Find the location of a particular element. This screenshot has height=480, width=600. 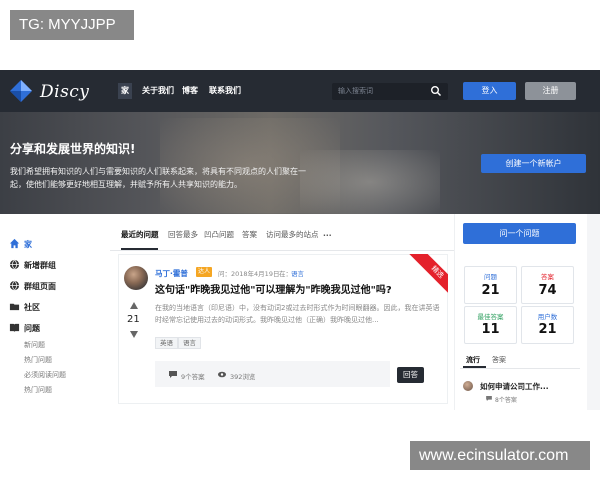

vote-down-icon is located at coordinates (134, 334).